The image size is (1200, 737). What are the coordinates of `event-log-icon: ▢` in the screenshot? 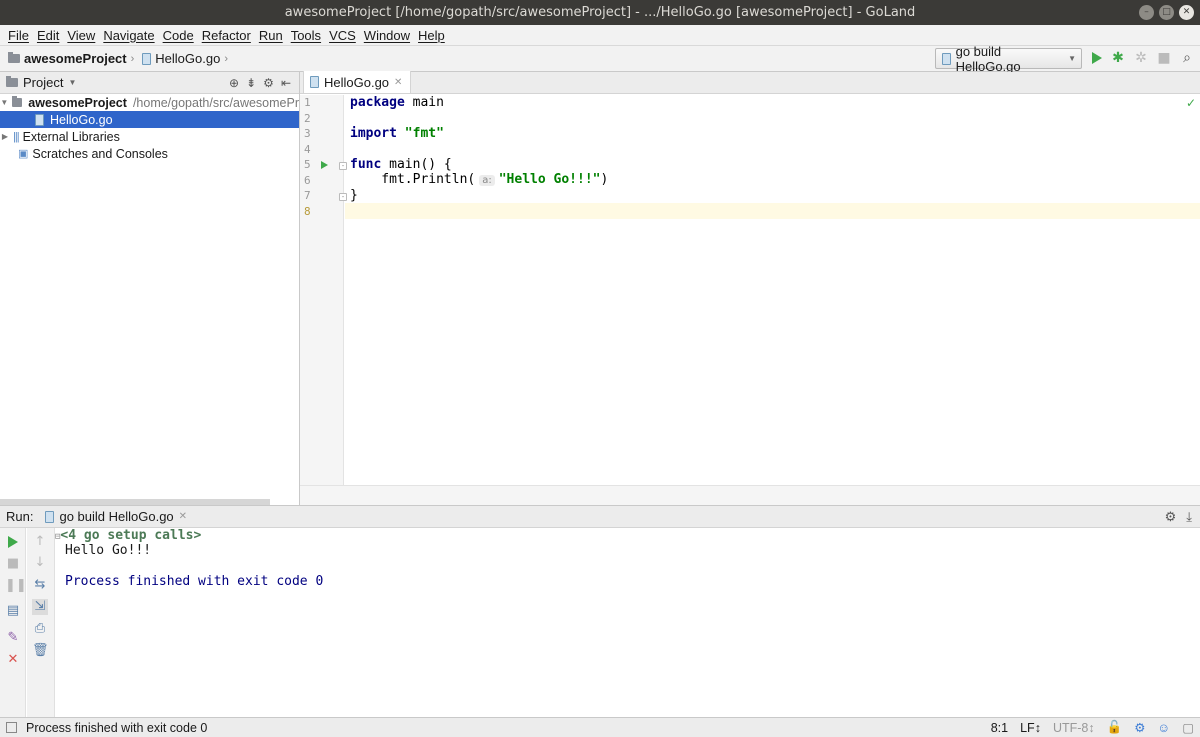 It's located at (1188, 727).